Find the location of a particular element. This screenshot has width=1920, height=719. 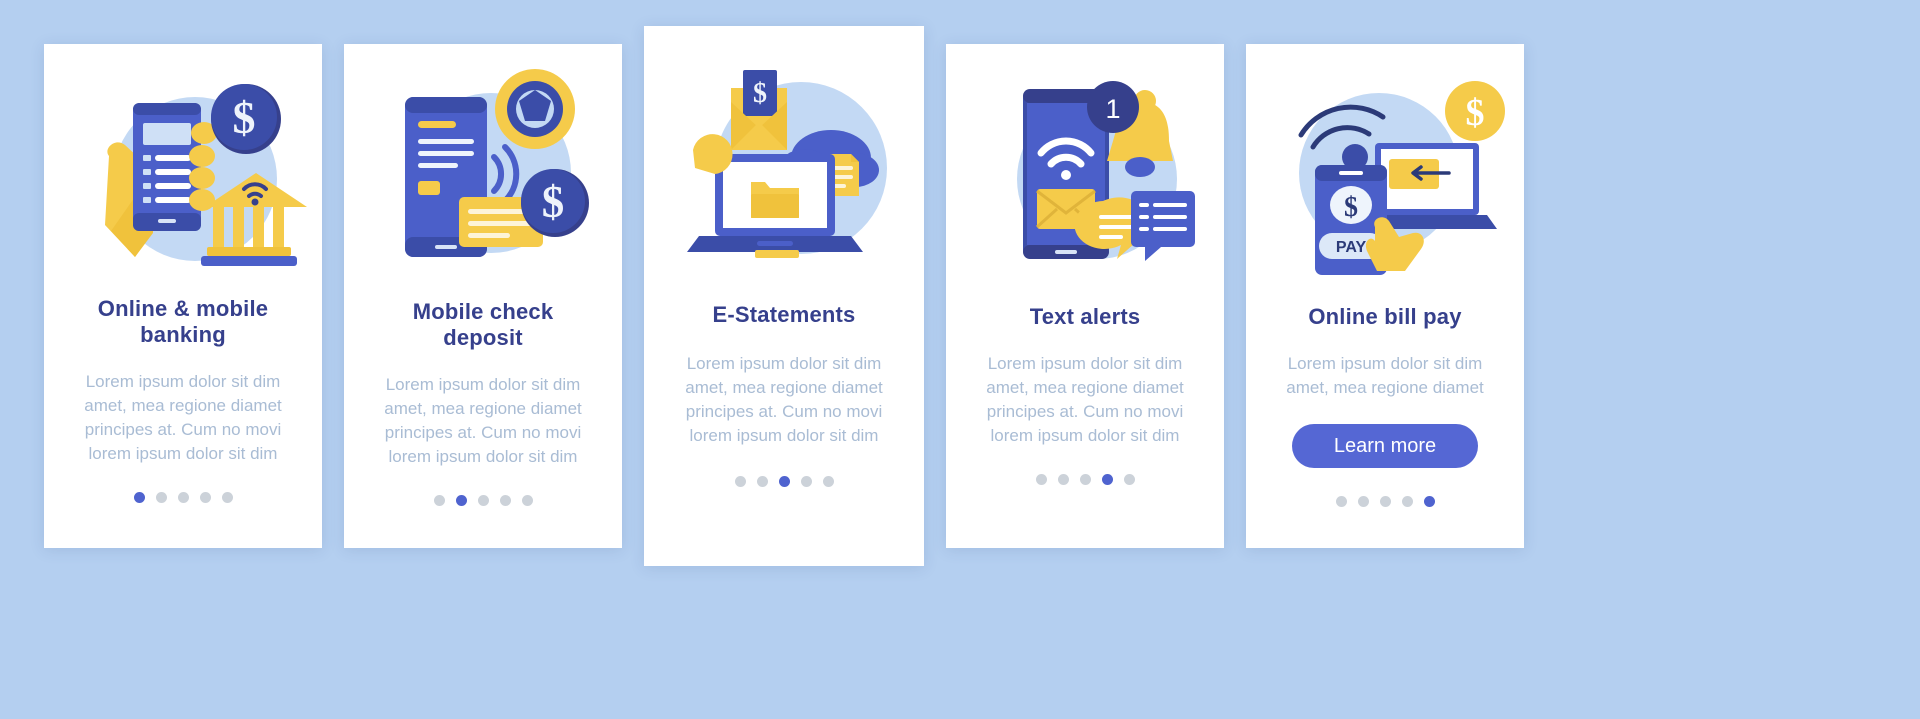

laptop-envelope-cloud-icon: $ is located at coordinates (787, 164).